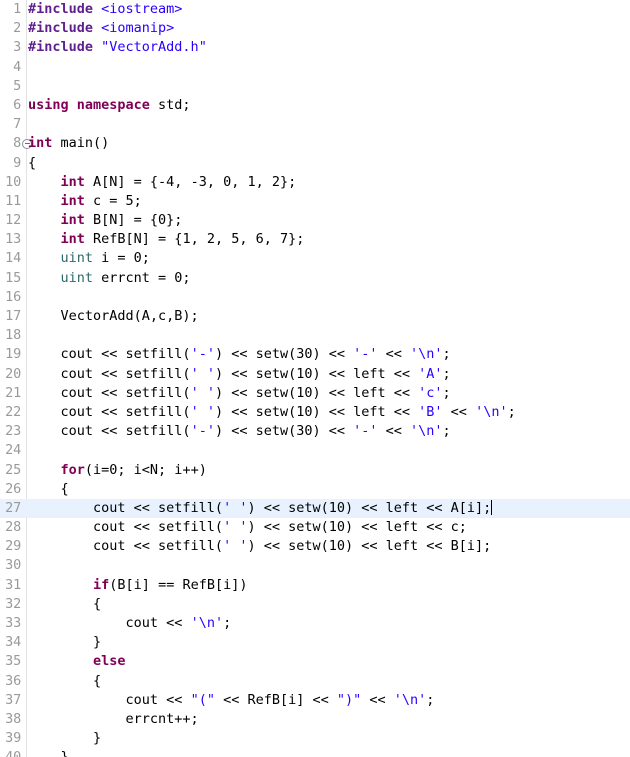 Image resolution: width=630 pixels, height=757 pixels. What do you see at coordinates (315, 201) in the screenshot?
I see `code-line: 11 int c = 5;` at bounding box center [315, 201].